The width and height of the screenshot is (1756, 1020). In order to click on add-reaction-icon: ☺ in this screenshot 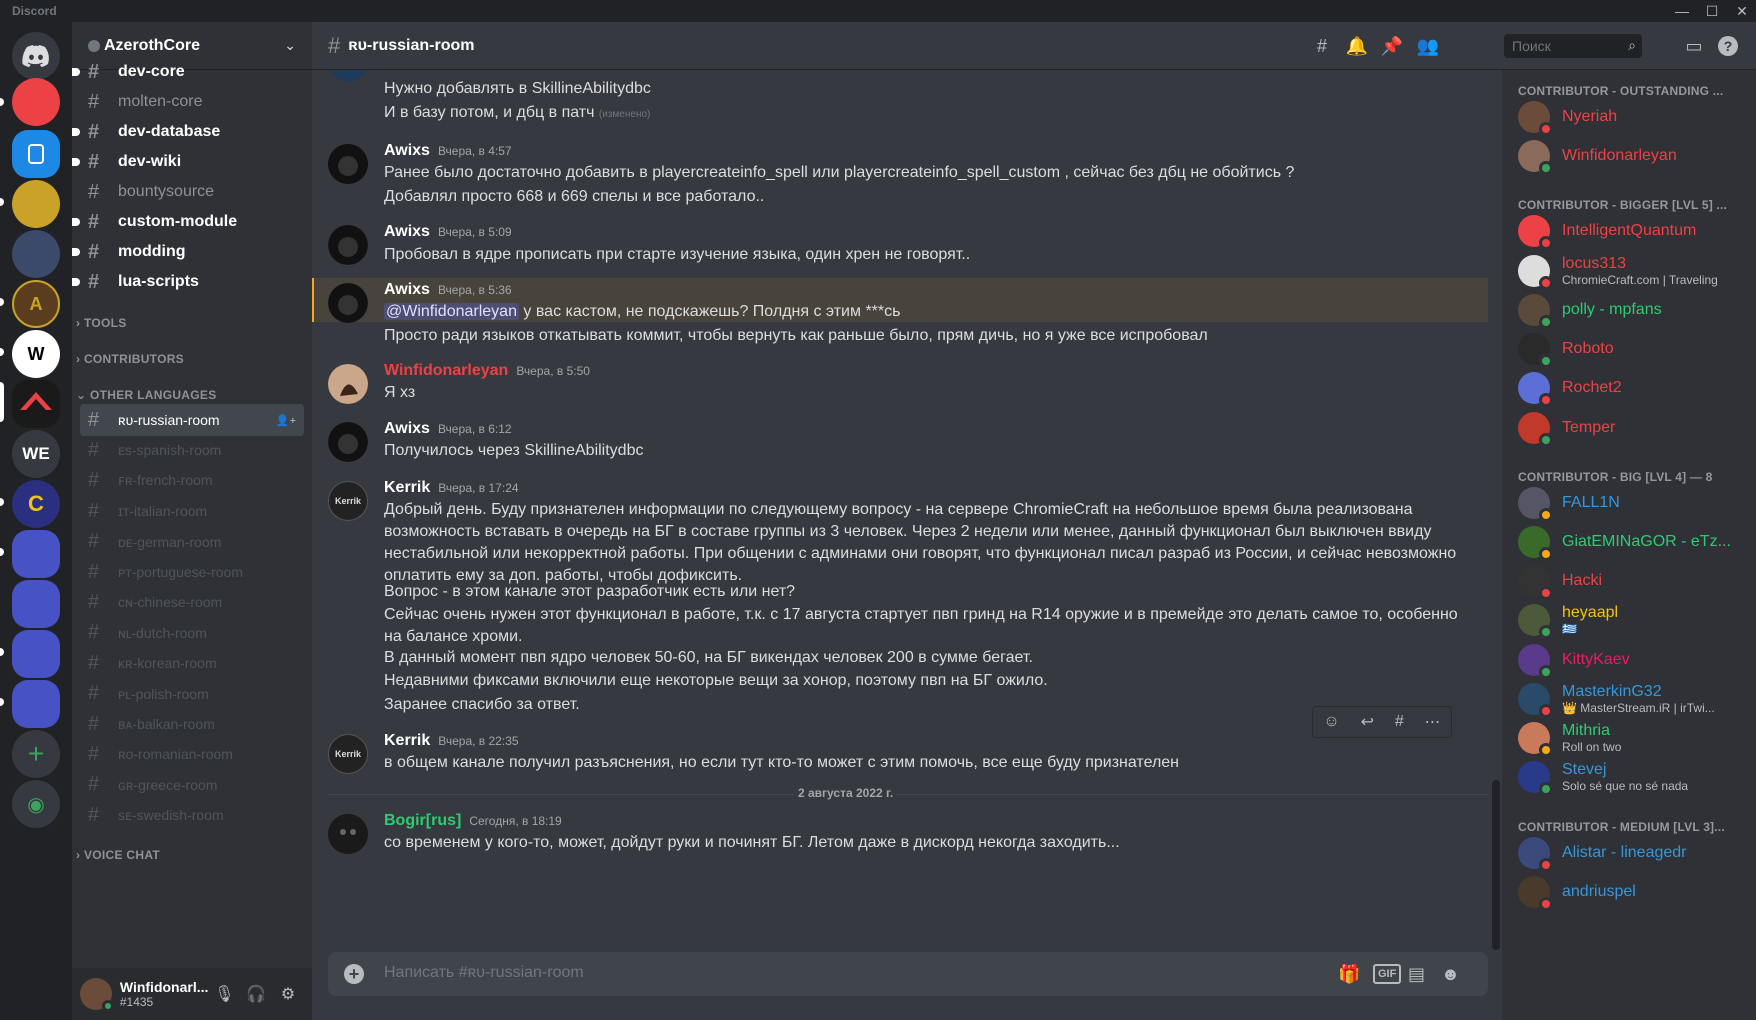, I will do `click(1331, 722)`.